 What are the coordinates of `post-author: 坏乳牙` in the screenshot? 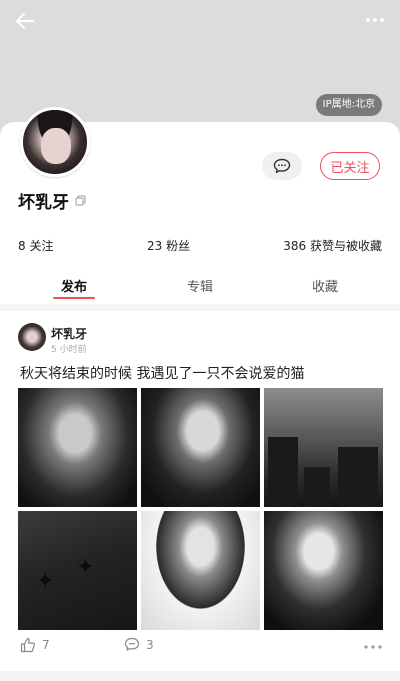 It's located at (69, 333).